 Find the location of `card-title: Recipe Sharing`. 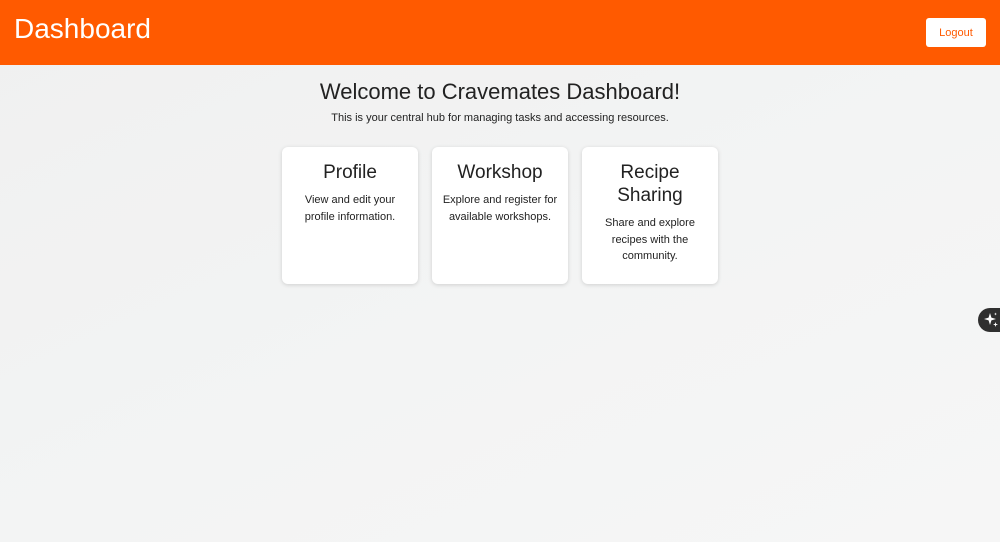

card-title: Recipe Sharing is located at coordinates (650, 184).